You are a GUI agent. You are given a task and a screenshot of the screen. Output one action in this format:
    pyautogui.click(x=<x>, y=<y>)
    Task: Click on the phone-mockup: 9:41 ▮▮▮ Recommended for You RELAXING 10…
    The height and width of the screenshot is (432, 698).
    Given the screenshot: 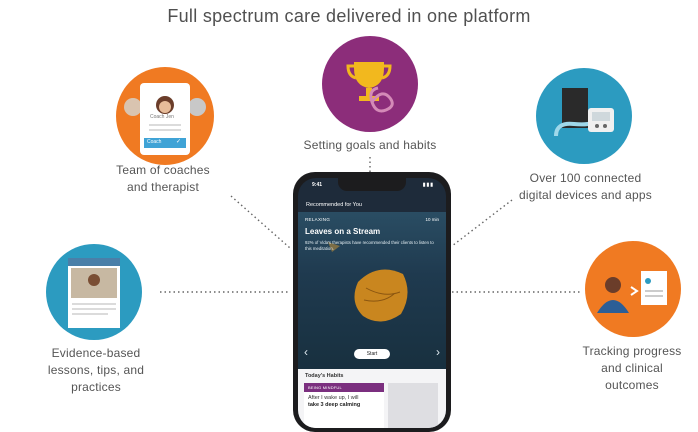 What is the action you would take?
    pyautogui.click(x=372, y=302)
    